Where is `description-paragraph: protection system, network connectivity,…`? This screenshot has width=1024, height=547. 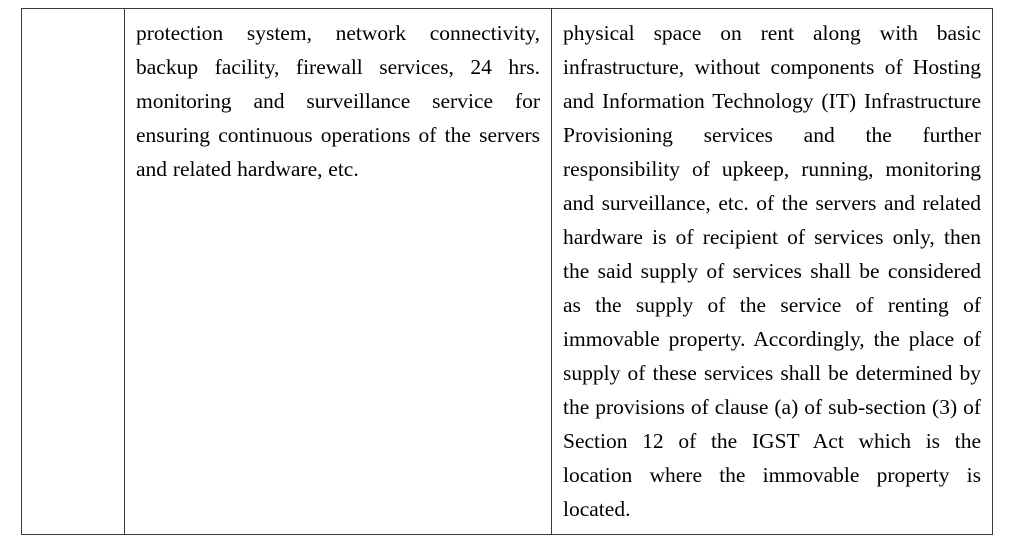
description-paragraph: protection system, network connectivity,… is located at coordinates (338, 101).